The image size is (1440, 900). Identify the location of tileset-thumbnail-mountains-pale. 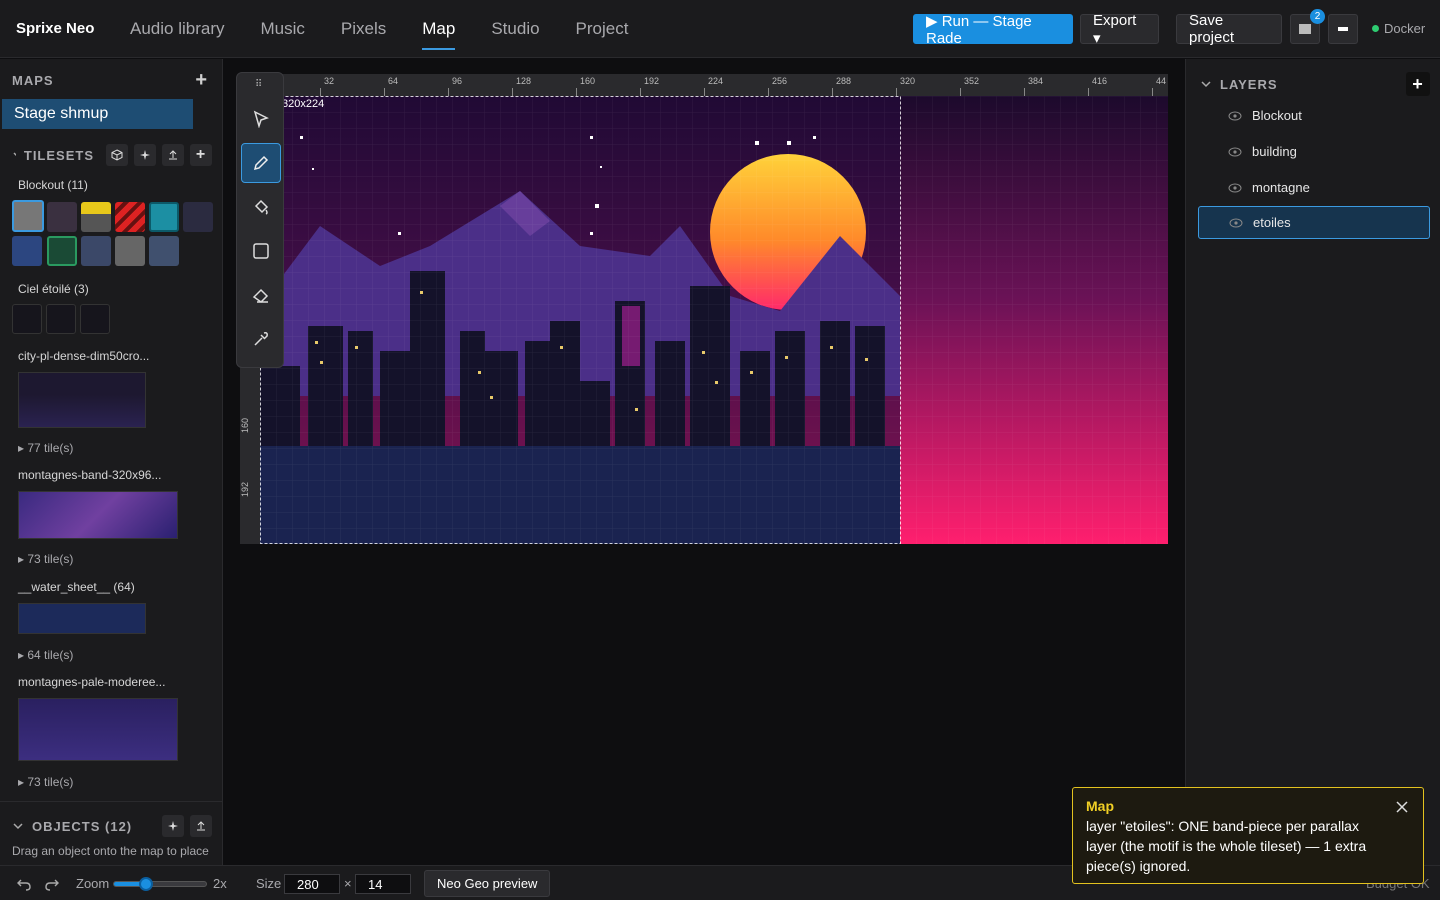
(98, 729).